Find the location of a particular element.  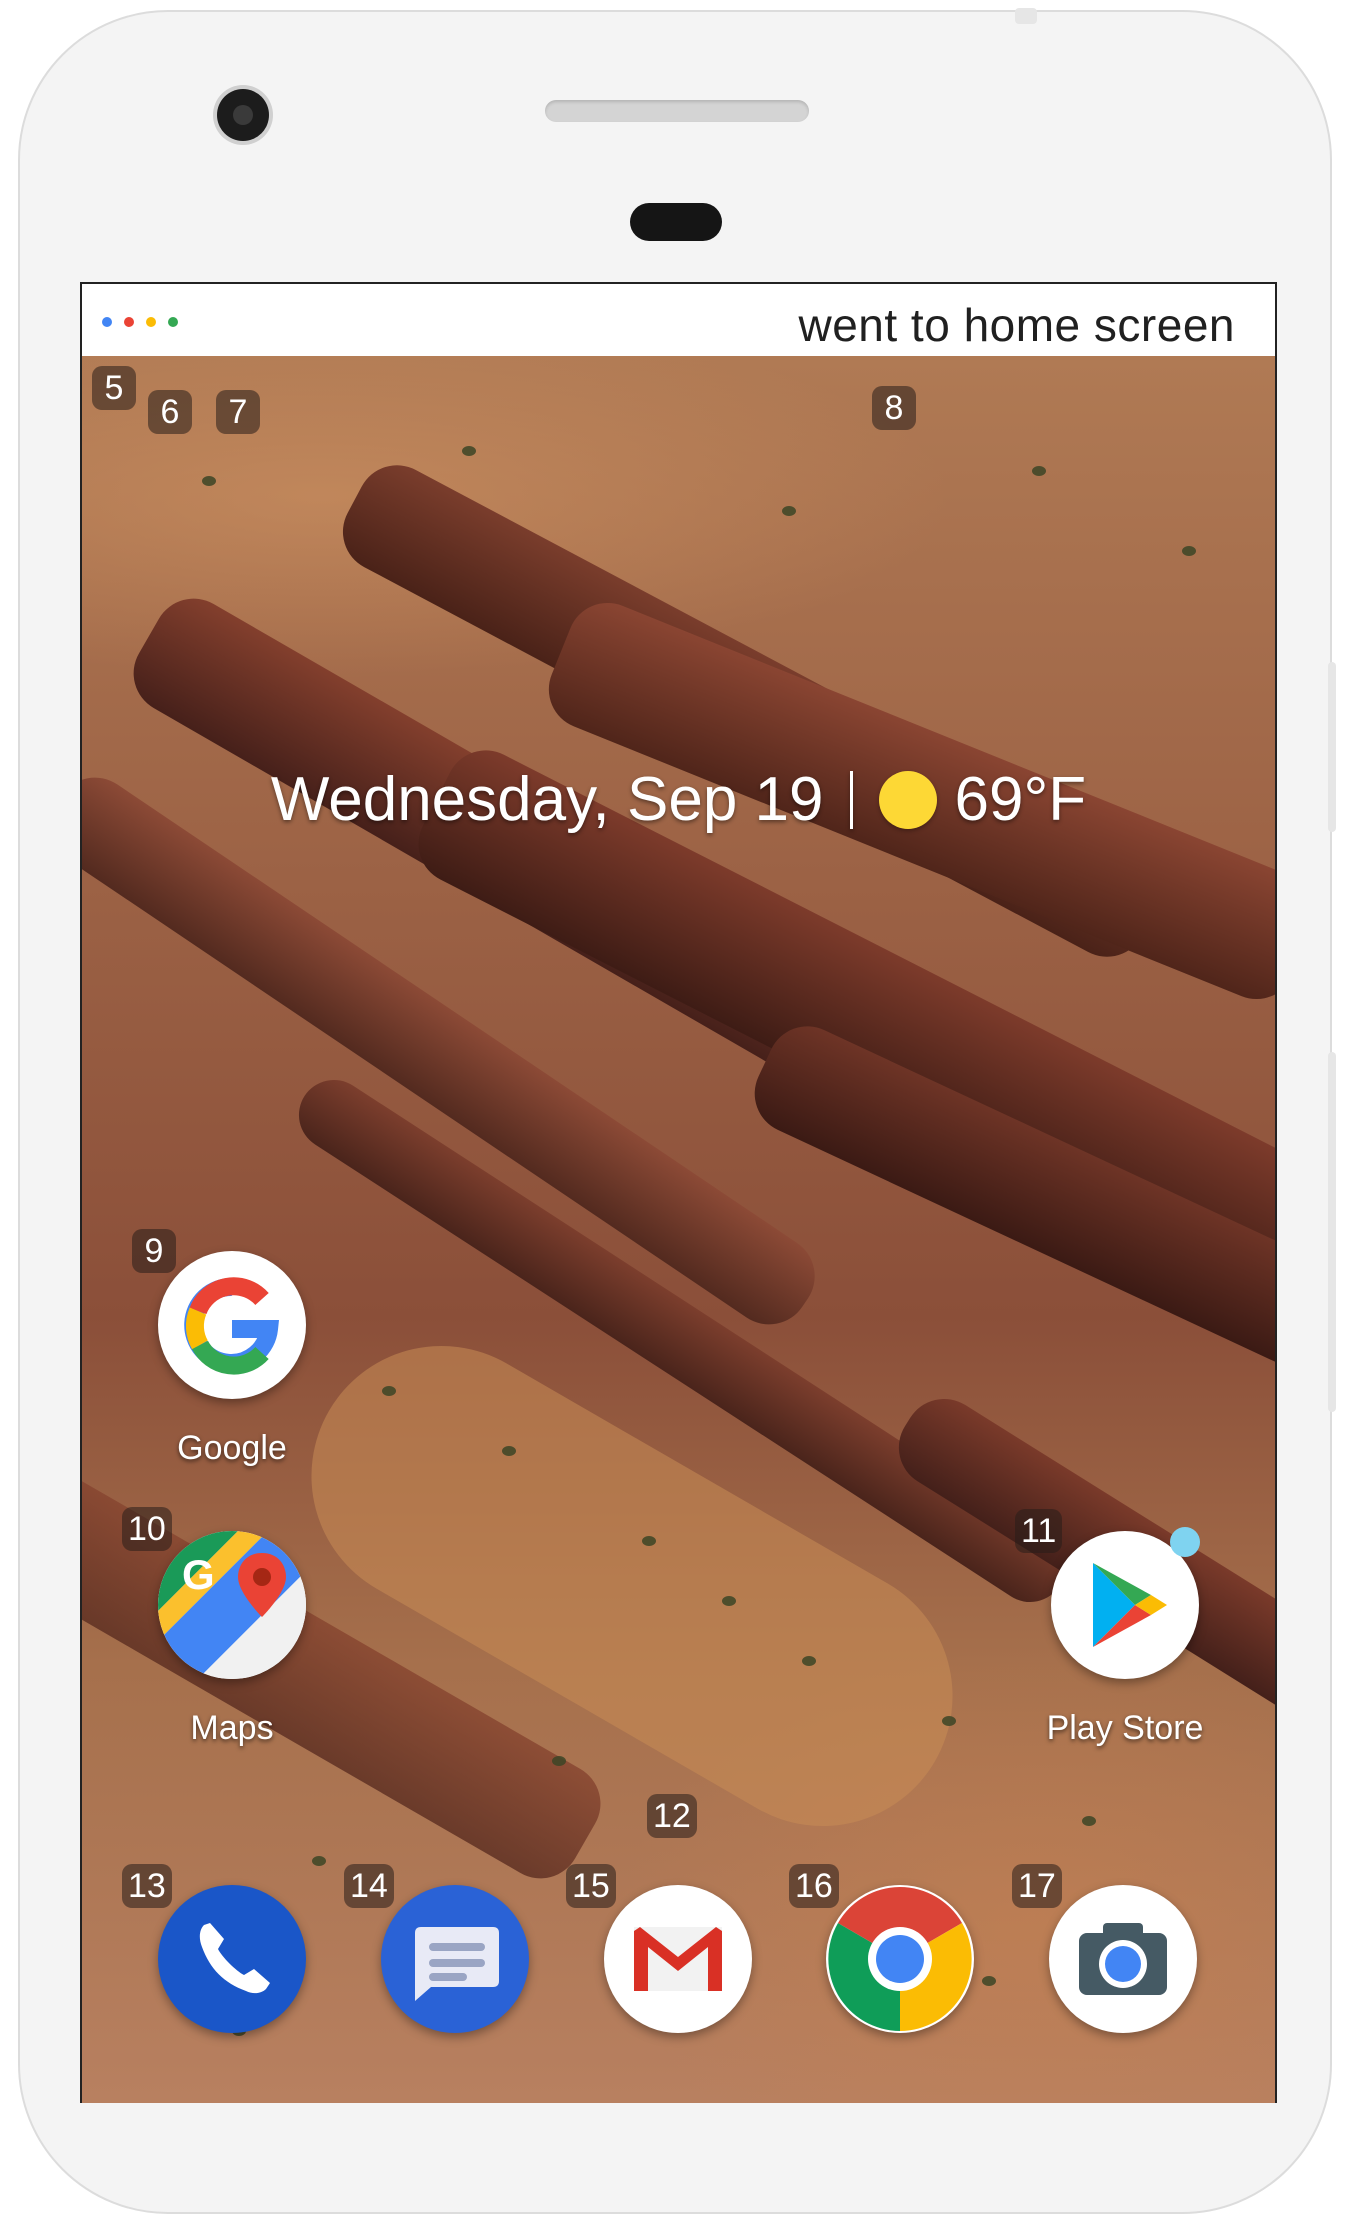

dot-green is located at coordinates (173, 322).